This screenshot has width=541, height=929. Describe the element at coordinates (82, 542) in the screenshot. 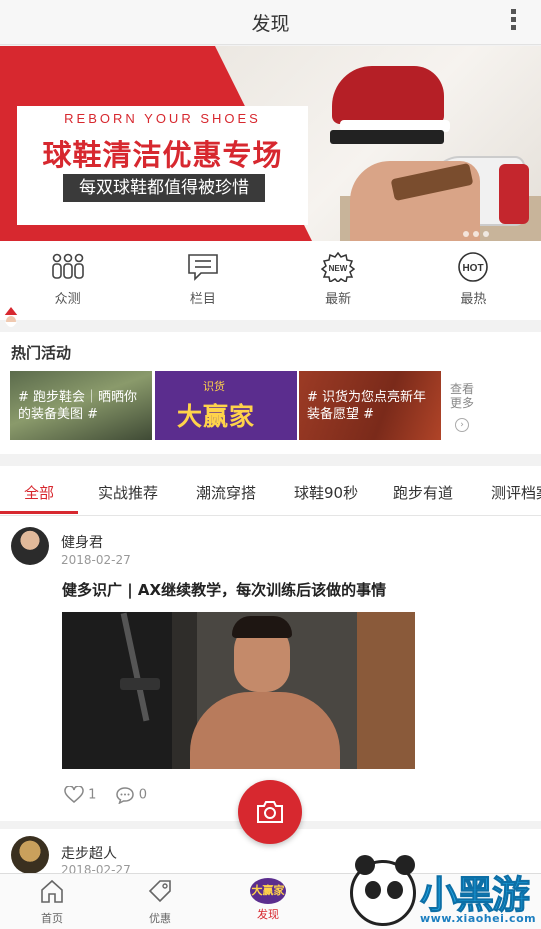

I see `post-username: 健身君` at that location.